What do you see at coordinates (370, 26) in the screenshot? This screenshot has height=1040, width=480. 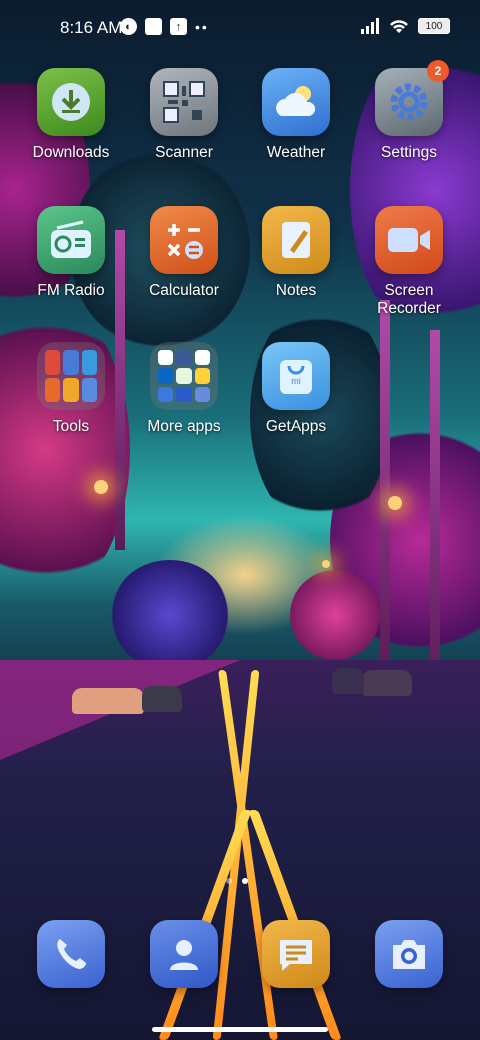 I see `signal-icon` at bounding box center [370, 26].